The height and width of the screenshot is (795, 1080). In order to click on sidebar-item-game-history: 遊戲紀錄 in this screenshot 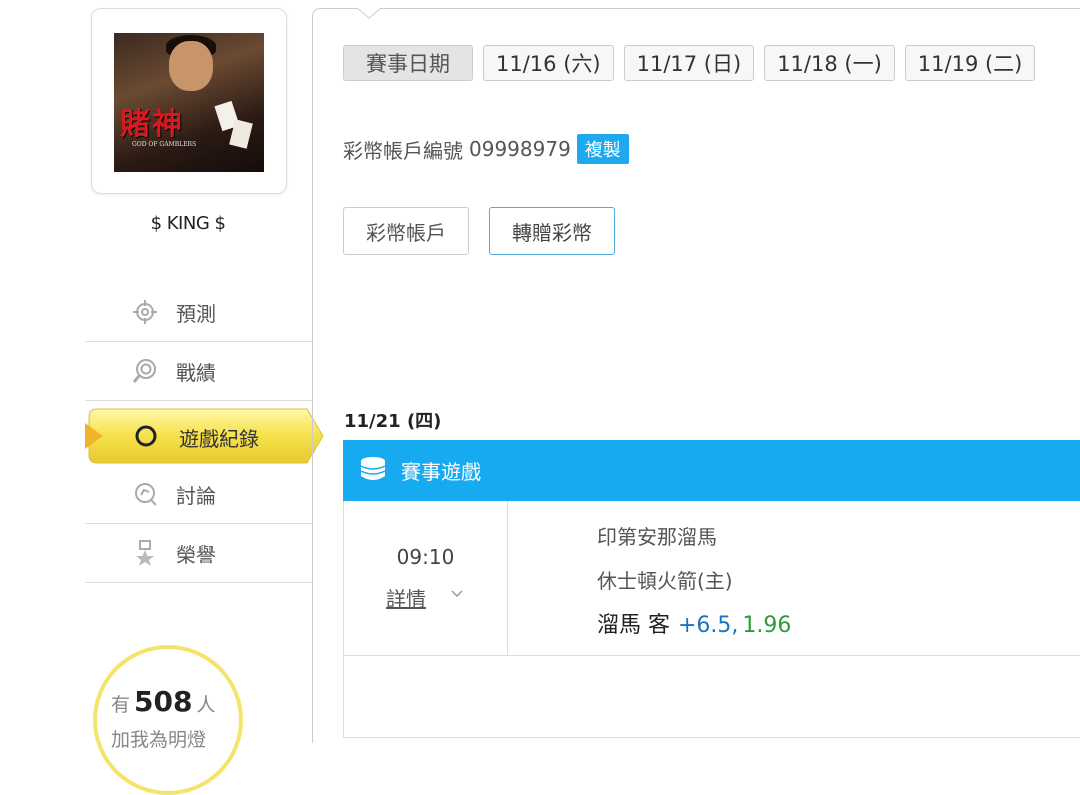, I will do `click(206, 436)`.